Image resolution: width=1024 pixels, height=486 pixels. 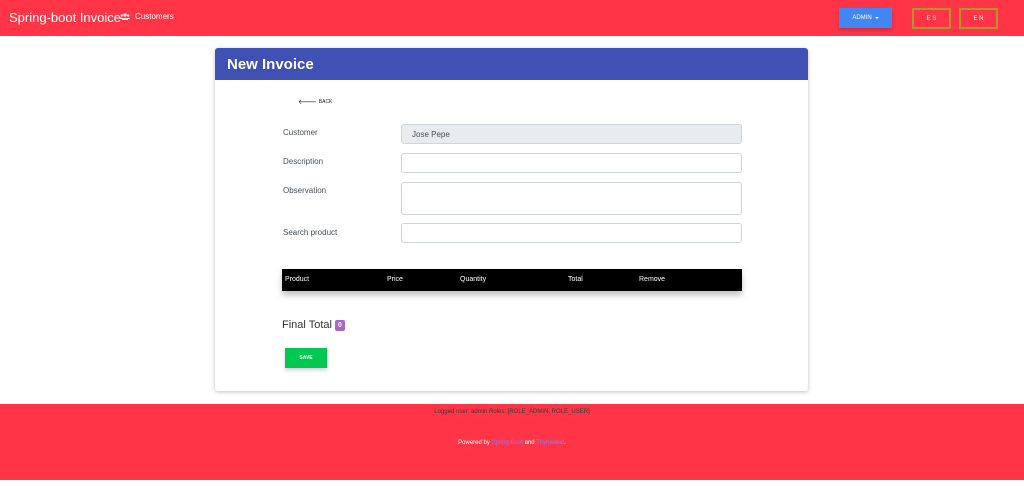 I want to click on products-table-header: Product Price Quantity Total Remove, so click(x=512, y=280).